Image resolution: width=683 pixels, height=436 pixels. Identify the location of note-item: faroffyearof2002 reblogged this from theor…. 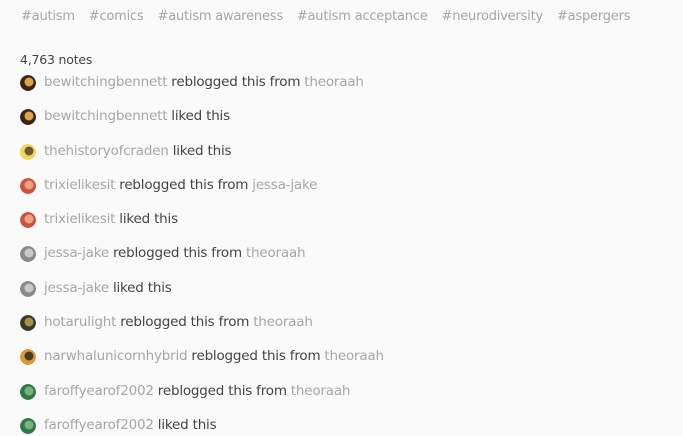
(340, 399).